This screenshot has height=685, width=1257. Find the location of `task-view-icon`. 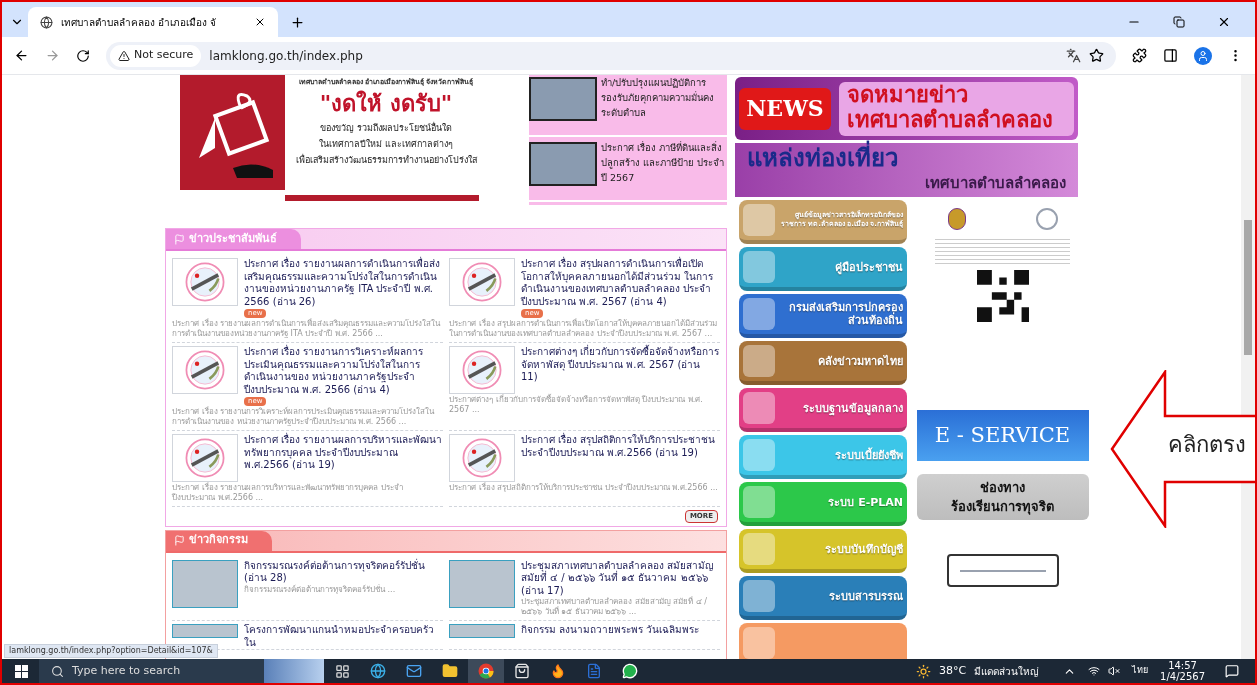

task-view-icon is located at coordinates (342, 671).